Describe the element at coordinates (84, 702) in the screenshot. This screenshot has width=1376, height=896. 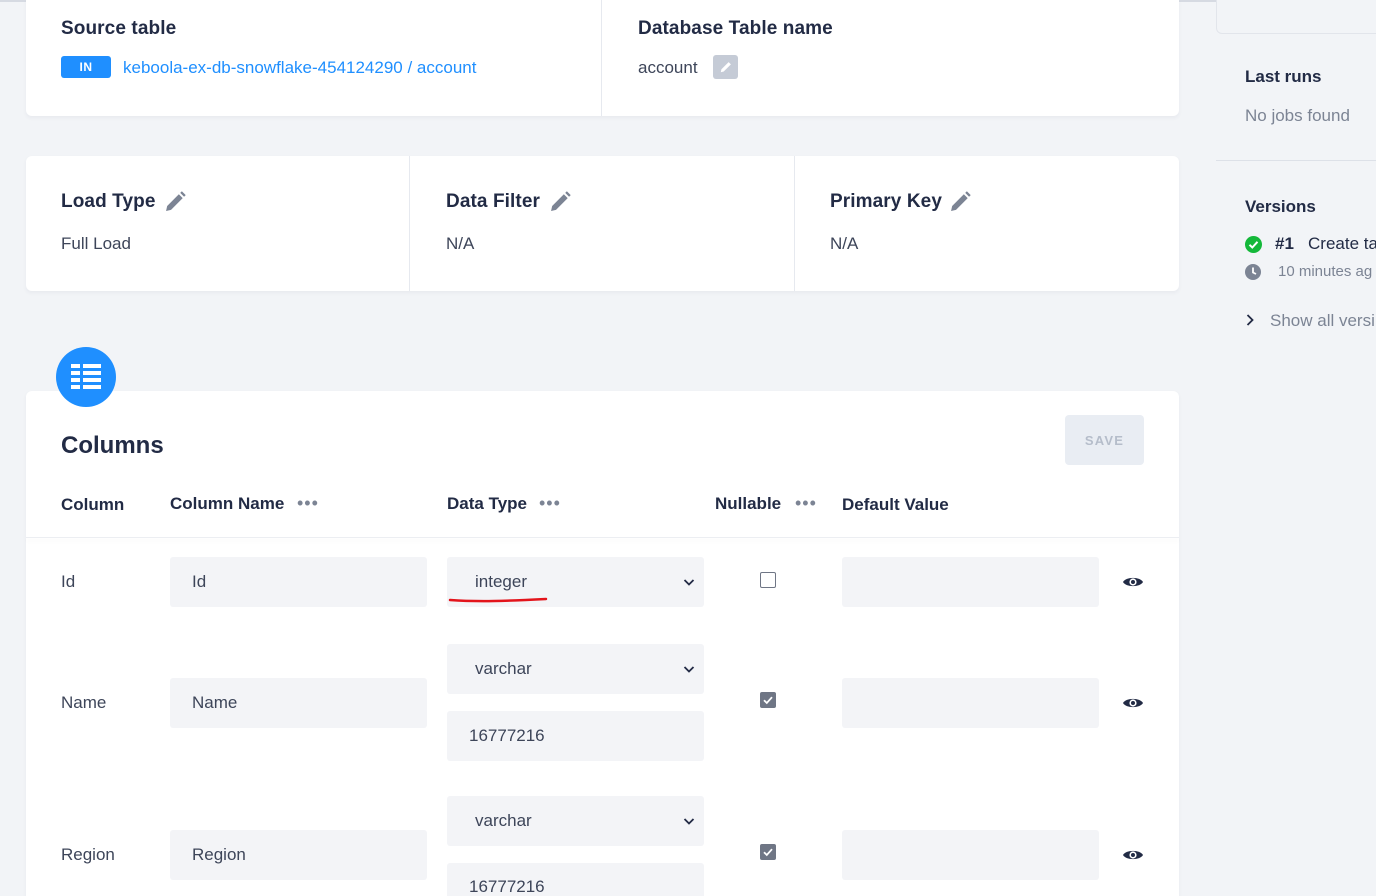
I see `row-column-label: Name` at that location.